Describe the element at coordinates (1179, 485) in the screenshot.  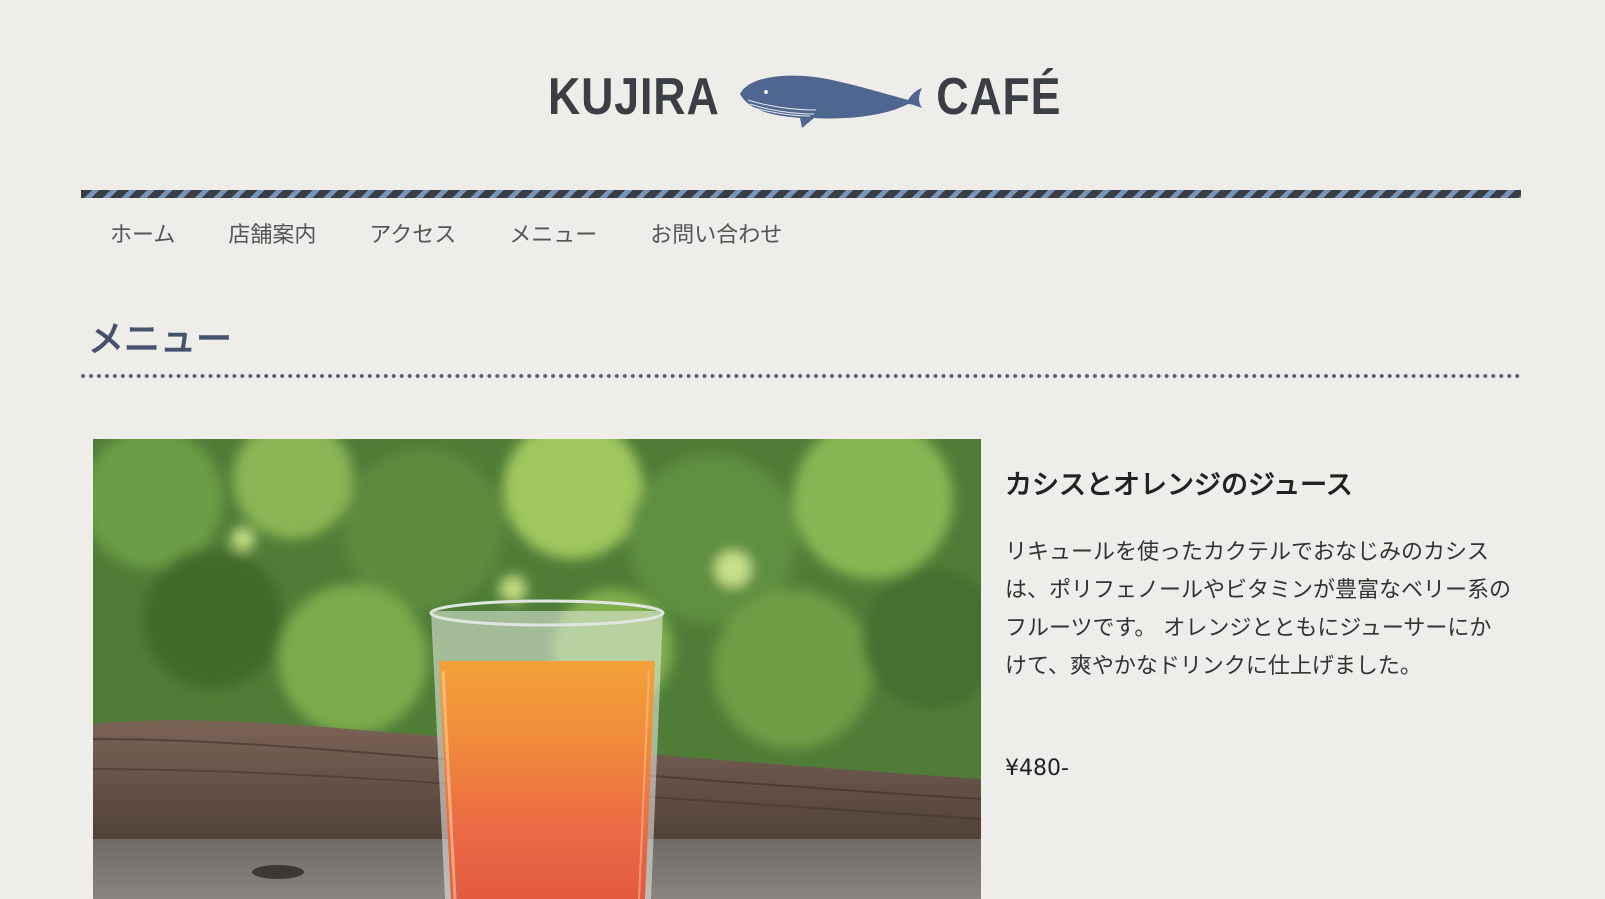
I see `menu-item-name: カシスとオレンジのジュース` at that location.